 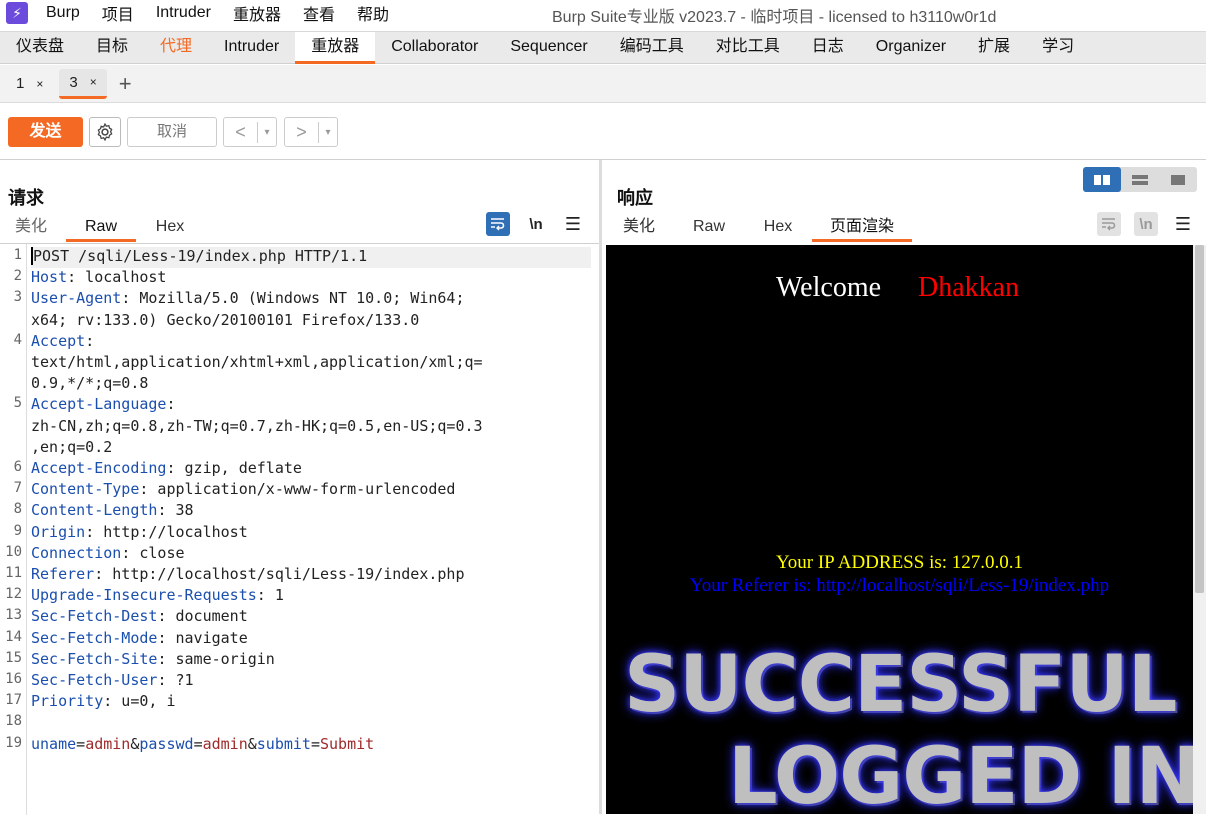 What do you see at coordinates (311, 511) in the screenshot?
I see `code-line: Content-Length: 38` at bounding box center [311, 511].